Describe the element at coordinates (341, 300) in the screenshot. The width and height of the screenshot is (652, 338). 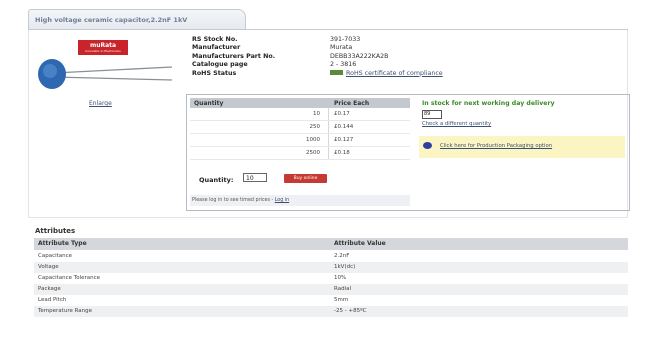
I see `attribute-value: 5mm` at that location.